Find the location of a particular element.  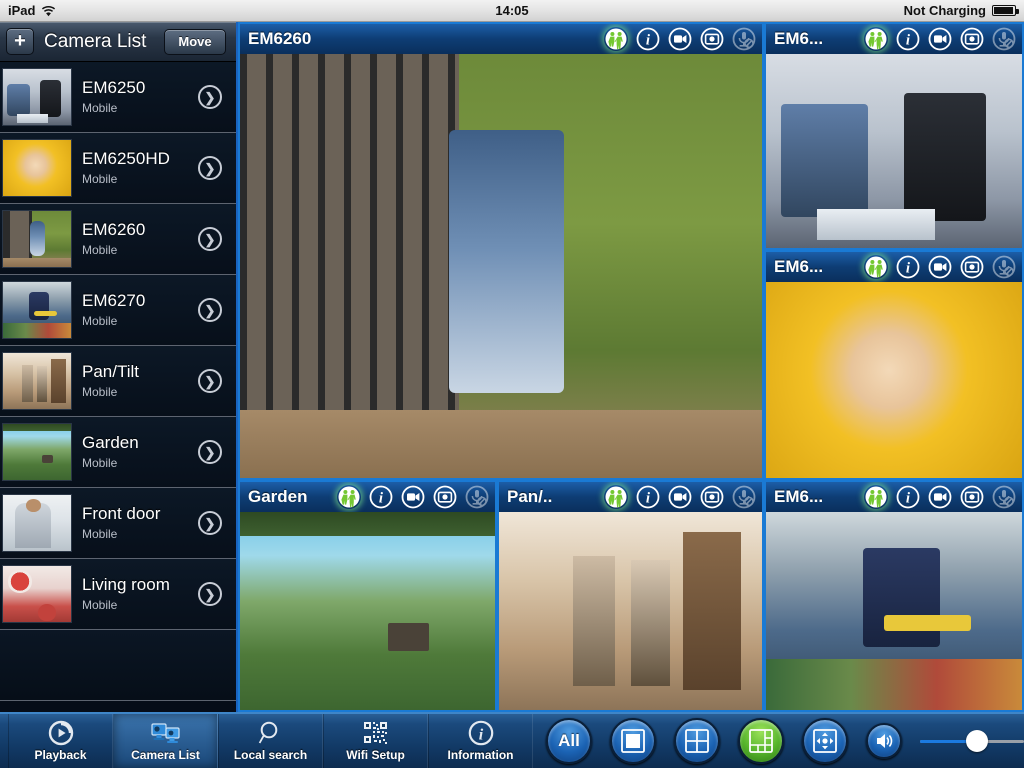

camera-meta: Front door Mobile is located at coordinates (140, 523).